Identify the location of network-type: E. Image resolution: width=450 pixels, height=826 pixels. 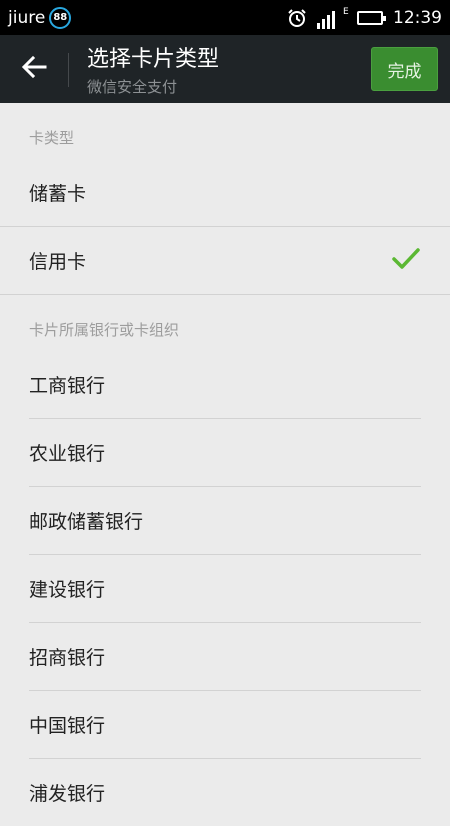
(346, 11).